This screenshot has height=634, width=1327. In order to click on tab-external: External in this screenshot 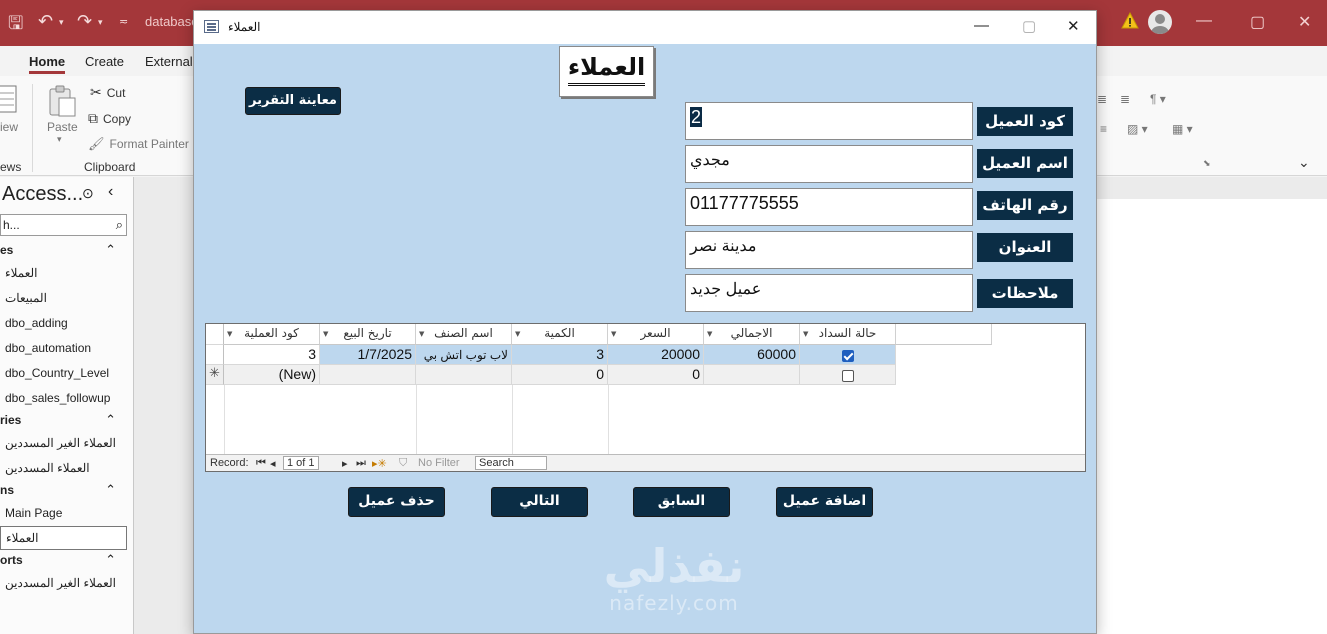, I will do `click(169, 61)`.